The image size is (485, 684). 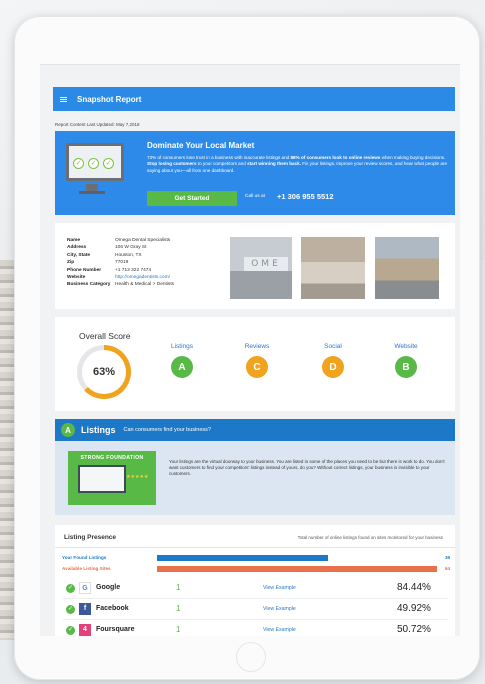 I want to click on business-detail-label: Address, so click(x=77, y=248).